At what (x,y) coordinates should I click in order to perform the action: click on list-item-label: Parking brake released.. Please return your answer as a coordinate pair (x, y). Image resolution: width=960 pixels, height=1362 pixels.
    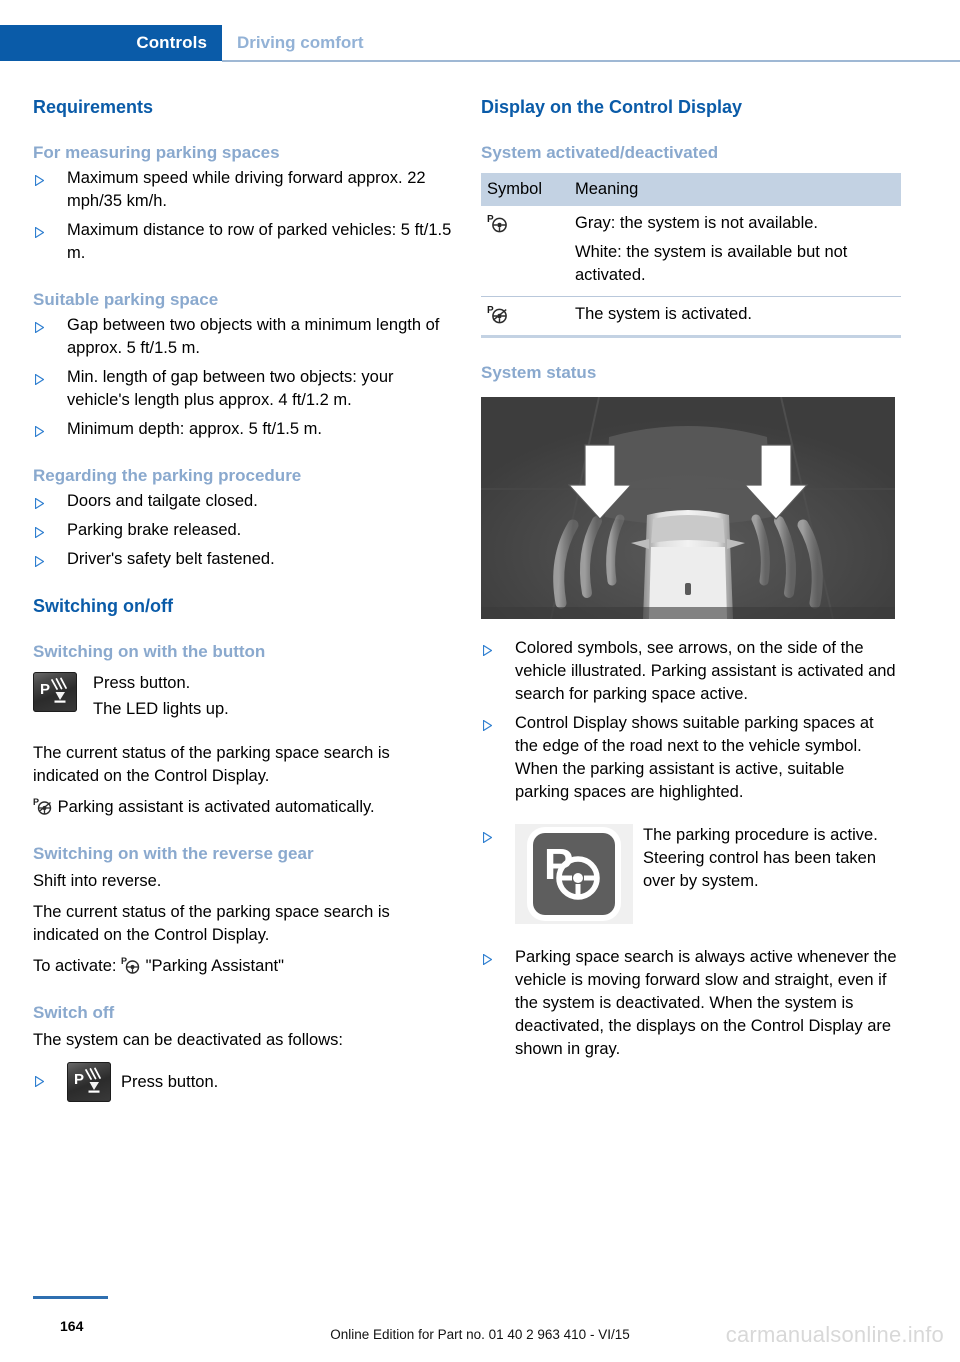
    Looking at the image, I should click on (154, 530).